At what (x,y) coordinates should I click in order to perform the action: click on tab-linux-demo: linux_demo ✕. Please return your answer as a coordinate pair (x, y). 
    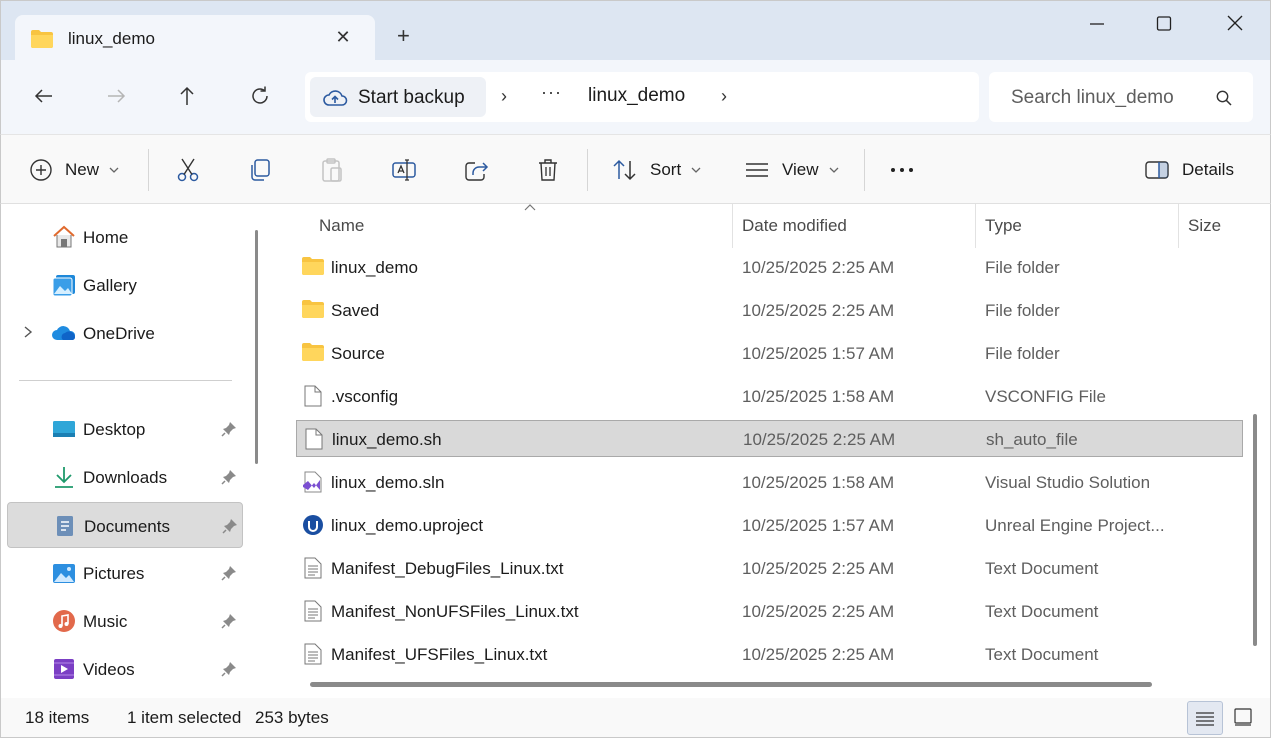
    Looking at the image, I should click on (195, 38).